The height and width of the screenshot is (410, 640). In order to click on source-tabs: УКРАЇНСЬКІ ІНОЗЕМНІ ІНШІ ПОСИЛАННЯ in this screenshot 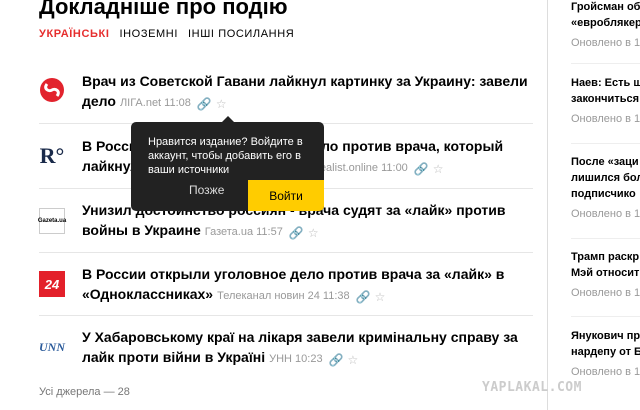, I will do `click(171, 34)`.